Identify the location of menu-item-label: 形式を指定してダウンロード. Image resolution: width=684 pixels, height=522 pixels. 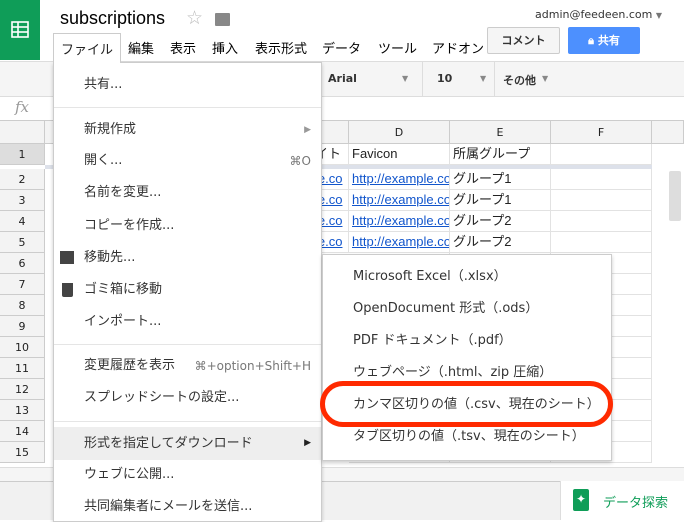
(168, 443).